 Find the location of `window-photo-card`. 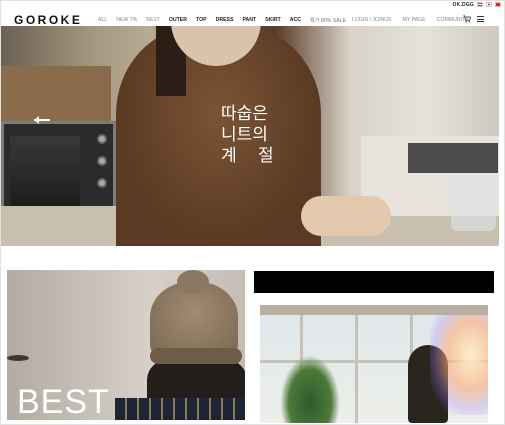

window-photo-card is located at coordinates (374, 364).